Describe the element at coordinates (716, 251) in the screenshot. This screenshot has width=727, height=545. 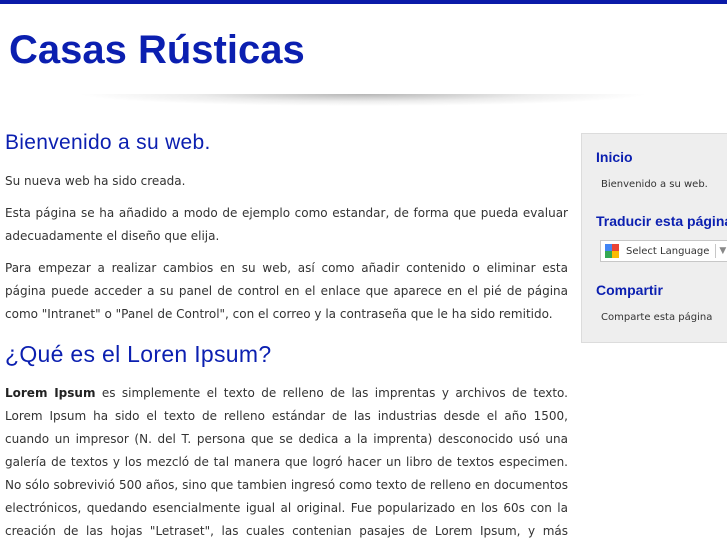
I see `language-select-separator` at that location.